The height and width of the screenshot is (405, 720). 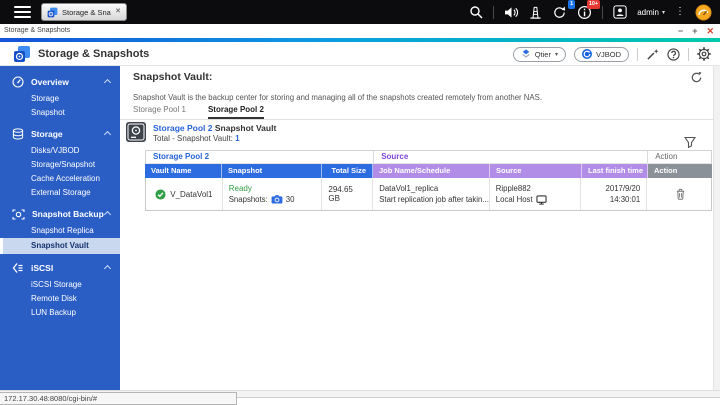 What do you see at coordinates (541, 199) in the screenshot?
I see `local-host-monitor-icon` at bounding box center [541, 199].